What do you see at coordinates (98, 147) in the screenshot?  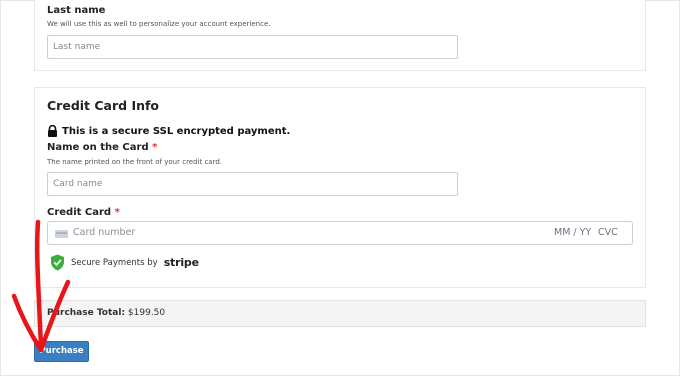 I see `name-on-card-label-text: Name on the Card` at bounding box center [98, 147].